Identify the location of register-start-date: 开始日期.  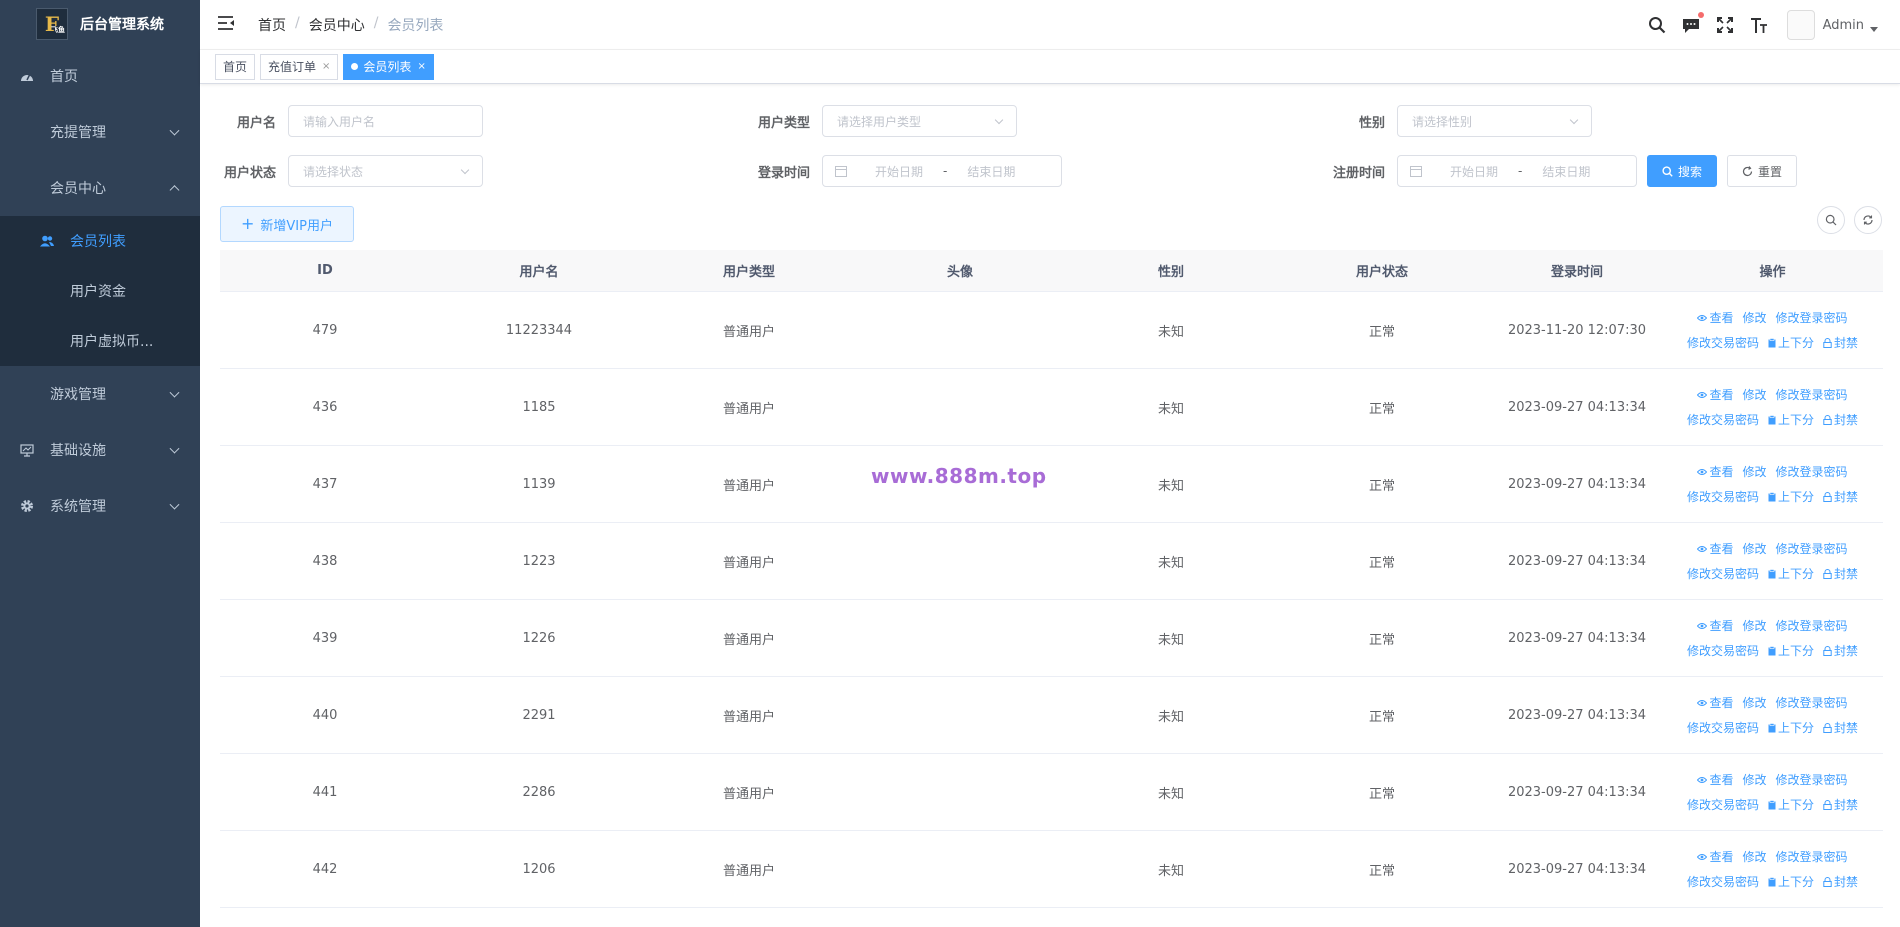
(1474, 171).